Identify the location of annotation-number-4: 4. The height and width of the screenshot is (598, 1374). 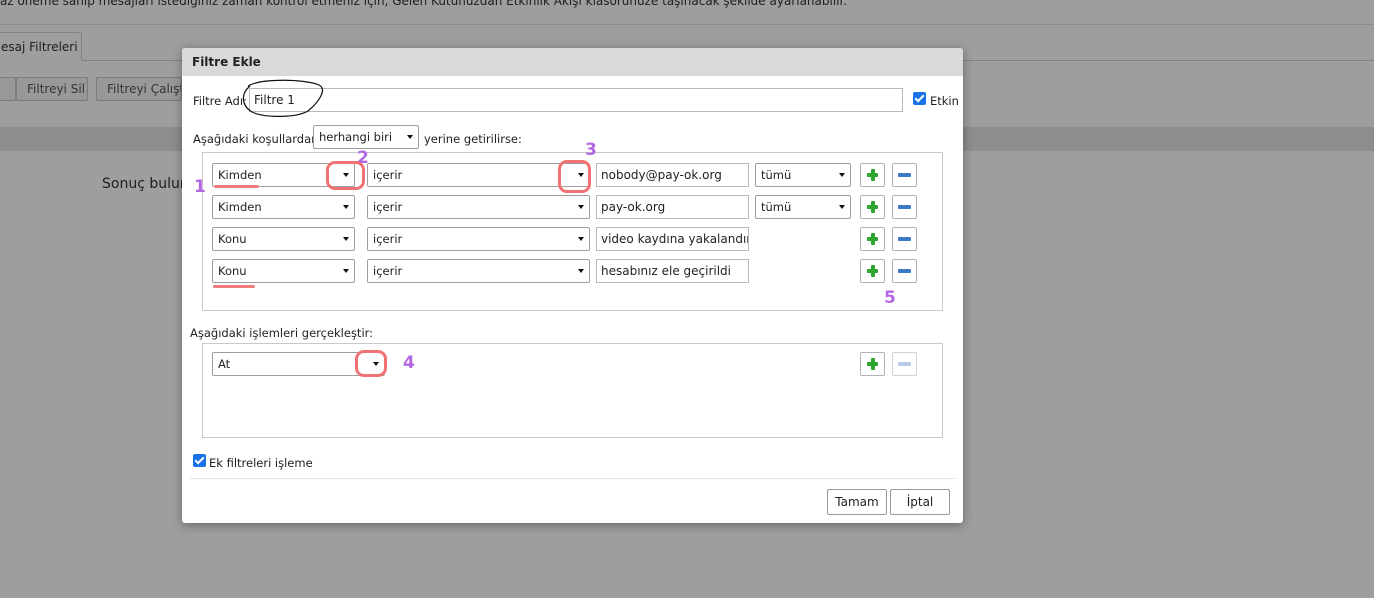
(409, 363).